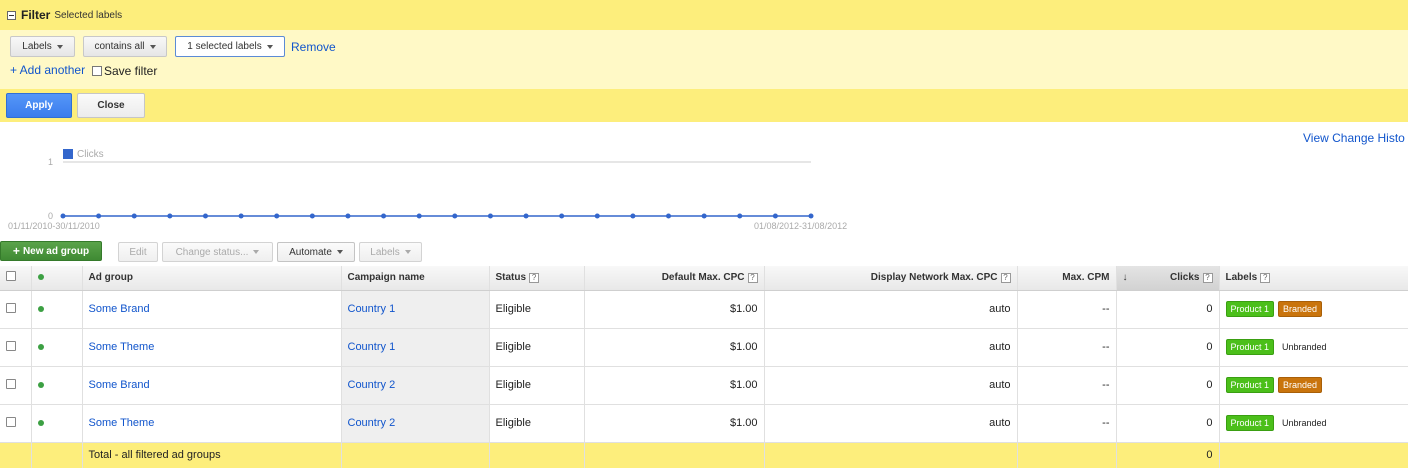 The height and width of the screenshot is (469, 1408). I want to click on remove-filter-link: Remove, so click(313, 47).